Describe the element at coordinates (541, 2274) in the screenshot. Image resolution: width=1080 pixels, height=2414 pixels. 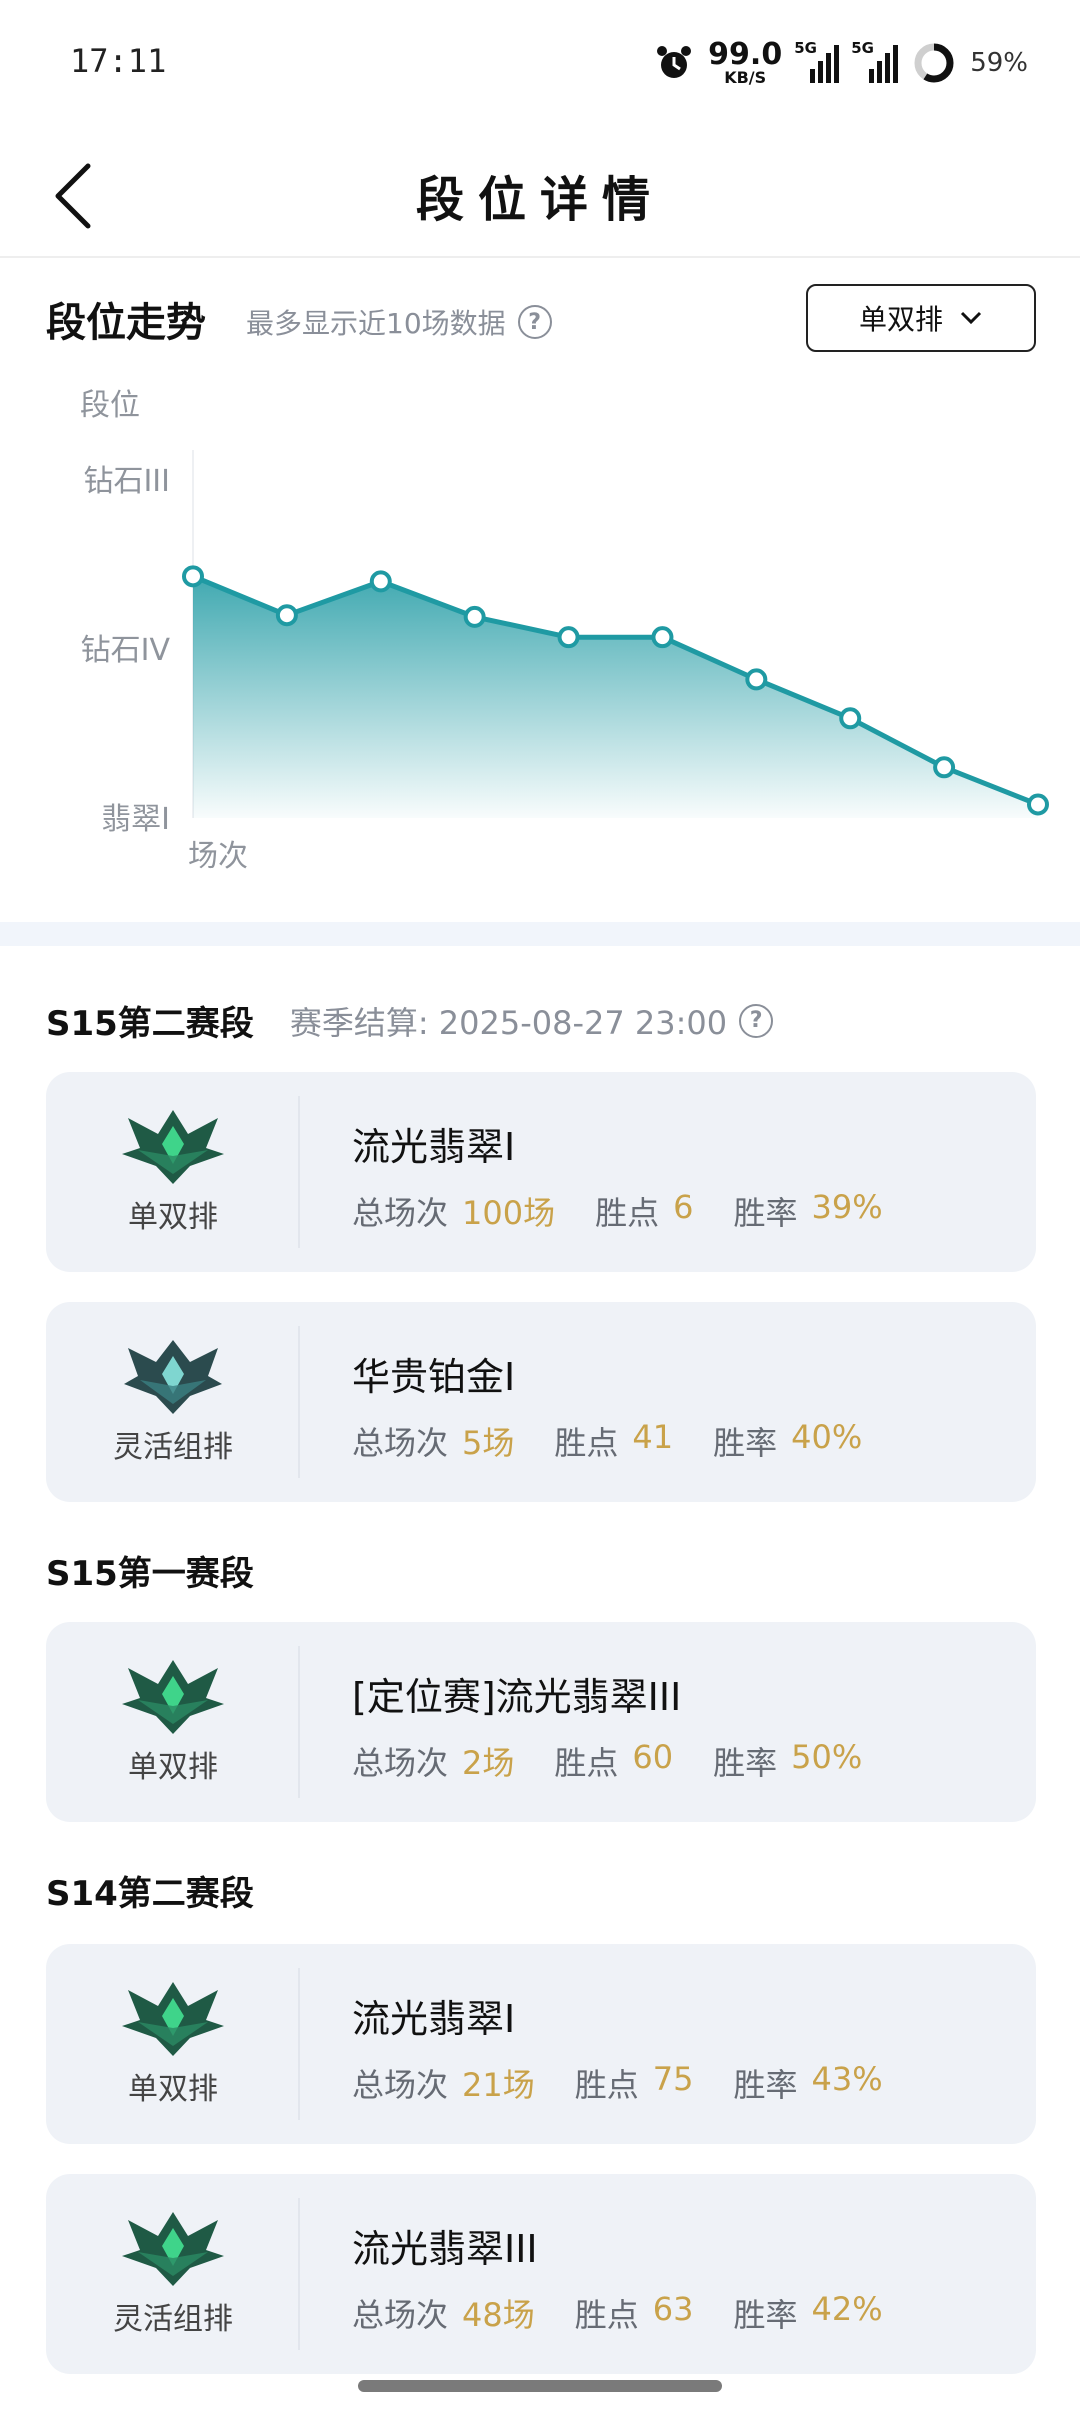
I see `rank-card: 灵活组排 流光翡翠III 总场次 48场 胜点 63 胜率 42%` at that location.